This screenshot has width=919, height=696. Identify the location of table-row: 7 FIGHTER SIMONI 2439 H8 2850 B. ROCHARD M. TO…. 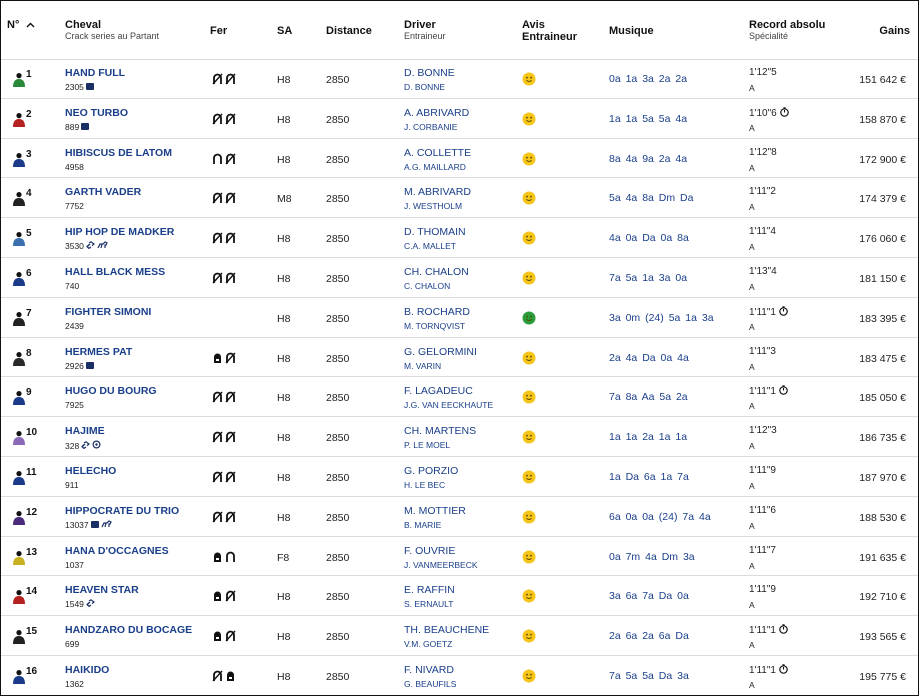
(459, 318).